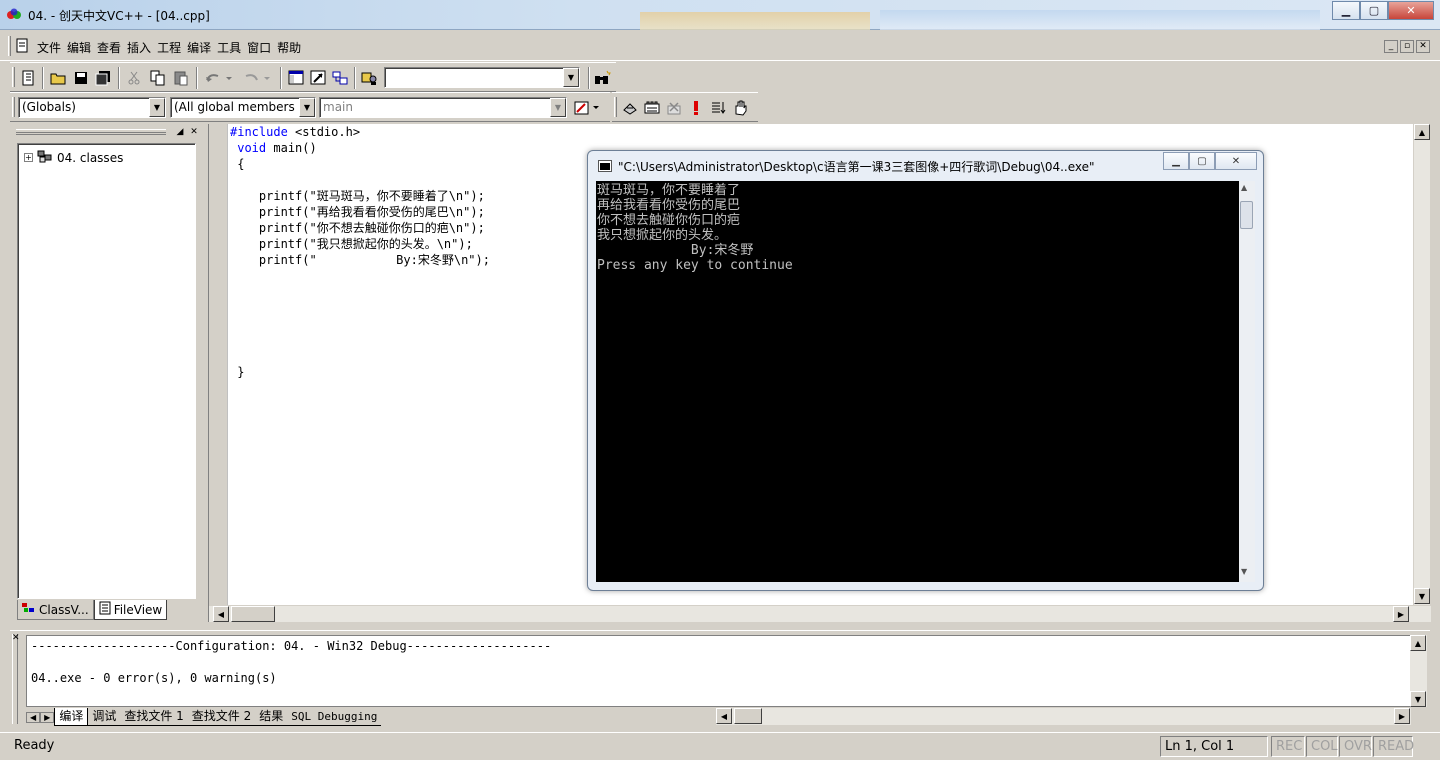 This screenshot has height=760, width=1440. Describe the element at coordinates (360, 164) in the screenshot. I see `code-line: {` at that location.